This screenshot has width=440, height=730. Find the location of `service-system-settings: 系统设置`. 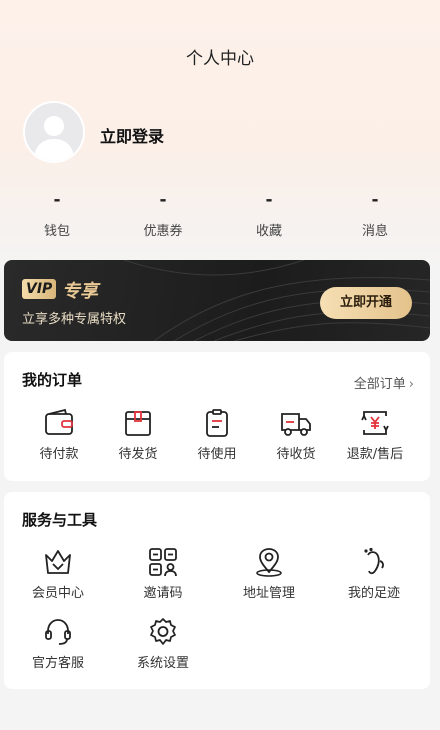

service-system-settings: 系统设置 is located at coordinates (163, 644).